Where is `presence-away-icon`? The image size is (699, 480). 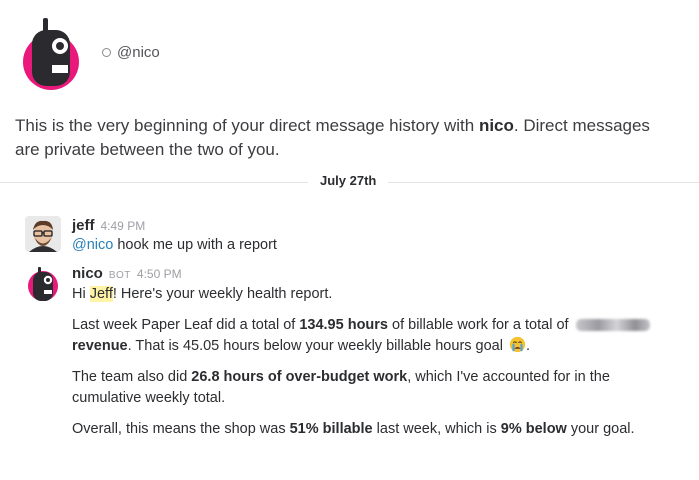 presence-away-icon is located at coordinates (106, 52).